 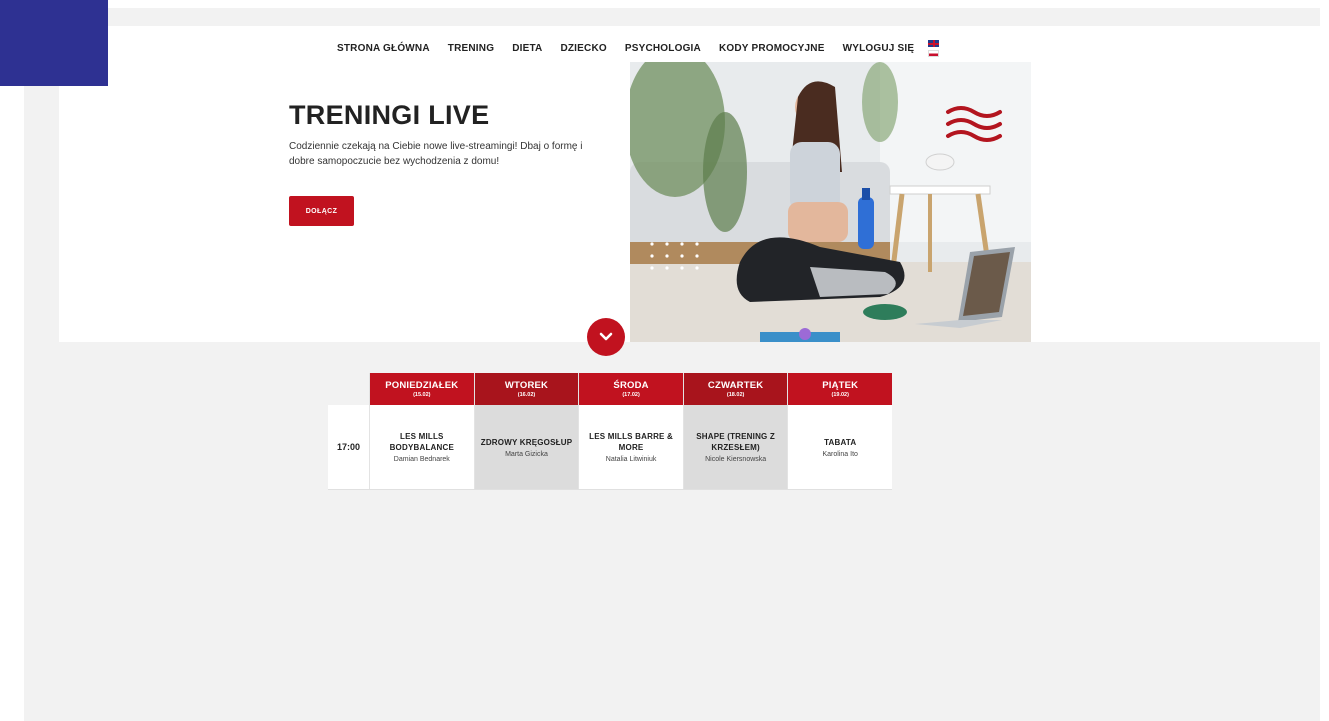 I want to click on class-name: ZDROWY KRĘGOSŁUP, so click(x=526, y=442).